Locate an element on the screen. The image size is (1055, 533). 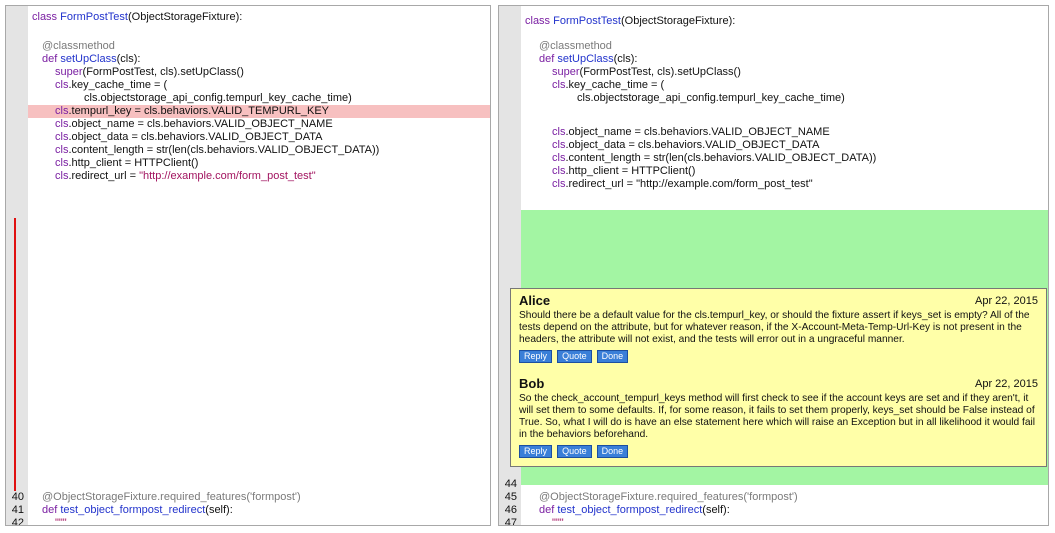
code-line: cls.http_client = HTTPClient() is located at coordinates (800, 171).